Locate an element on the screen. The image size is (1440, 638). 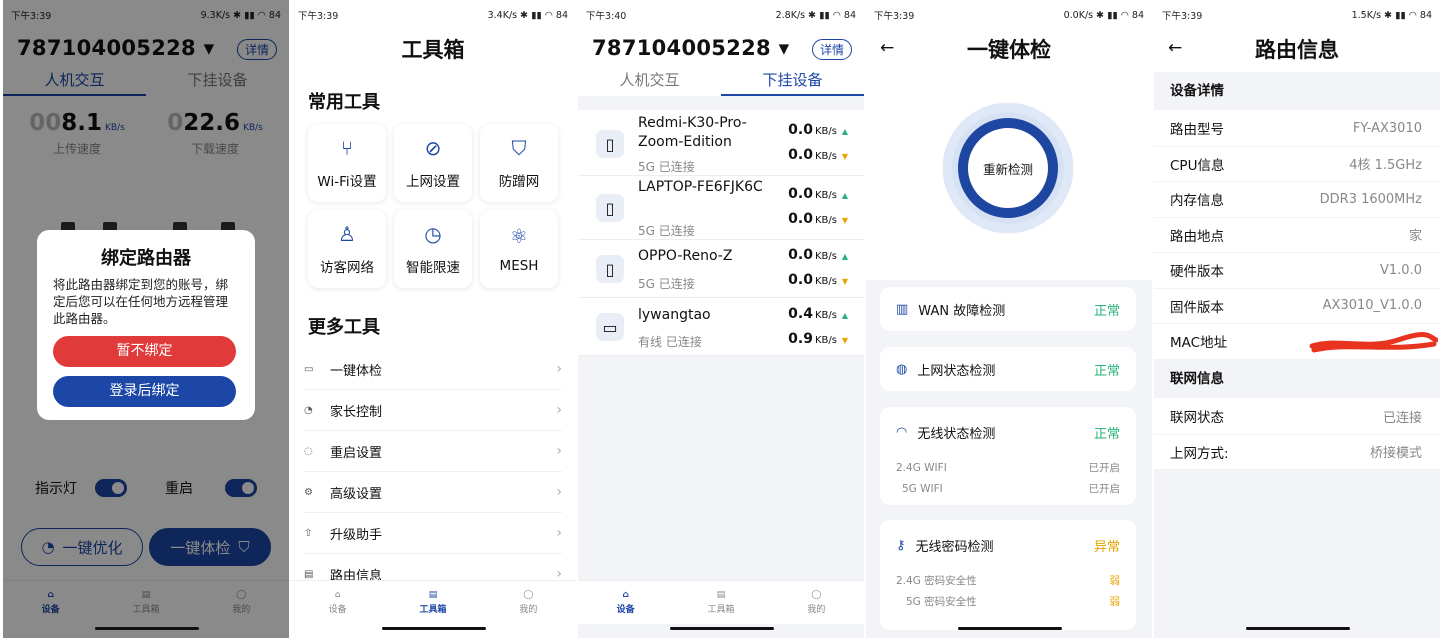
wifi-settings-icon: ⑂ is located at coordinates (347, 148).